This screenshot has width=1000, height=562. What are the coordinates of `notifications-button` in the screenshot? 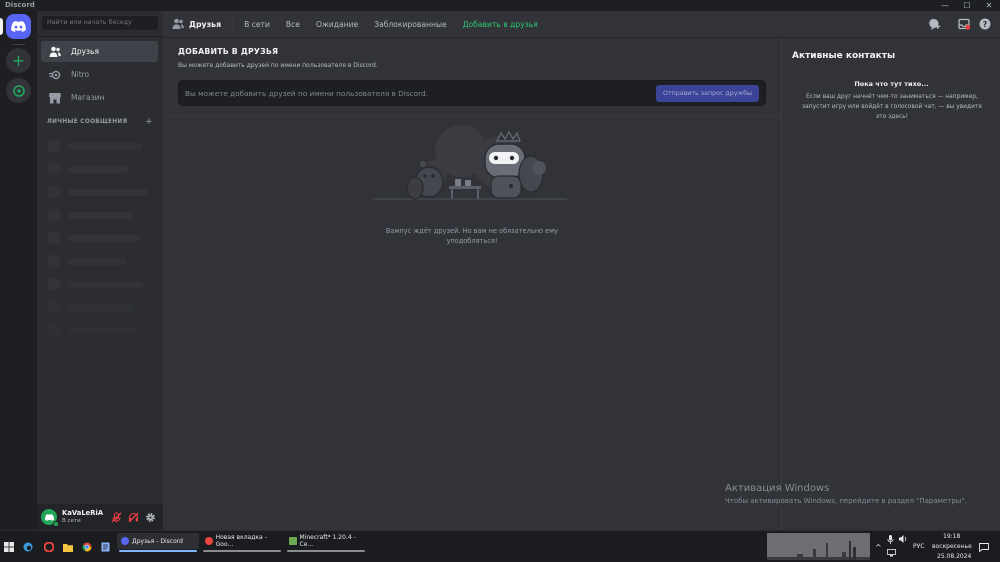 It's located at (984, 547).